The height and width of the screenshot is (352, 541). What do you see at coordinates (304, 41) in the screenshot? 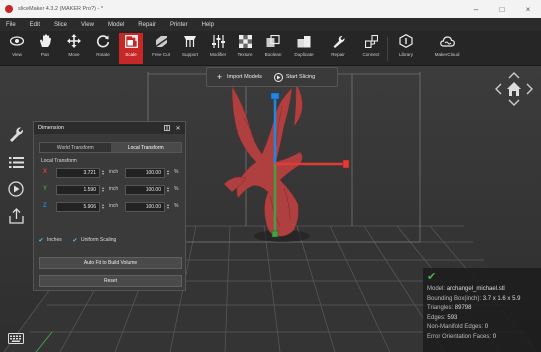
I see `duplicate-icon` at bounding box center [304, 41].